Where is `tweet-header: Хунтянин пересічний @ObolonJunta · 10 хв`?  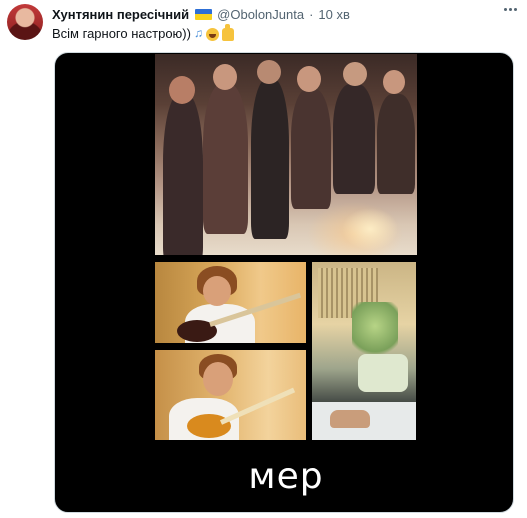 tweet-header: Хунтянин пересічний @ObolonJunta · 10 хв is located at coordinates (201, 14).